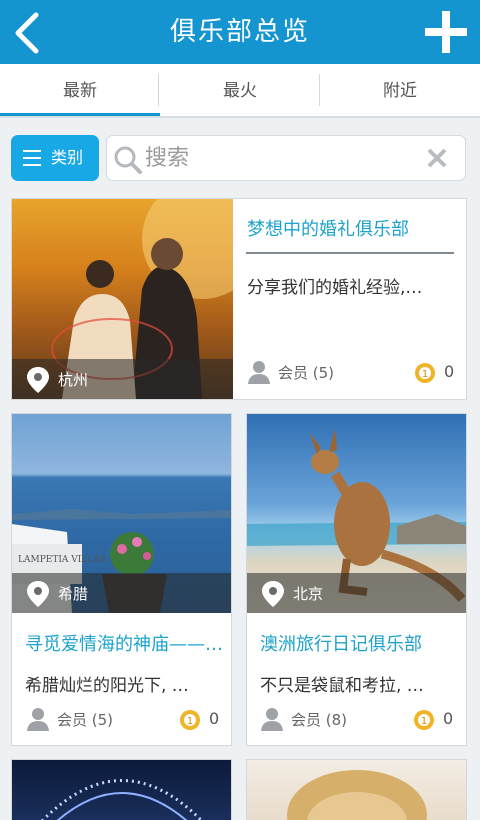 This screenshot has width=480, height=820. I want to click on location-label: 杭州, so click(73, 380).